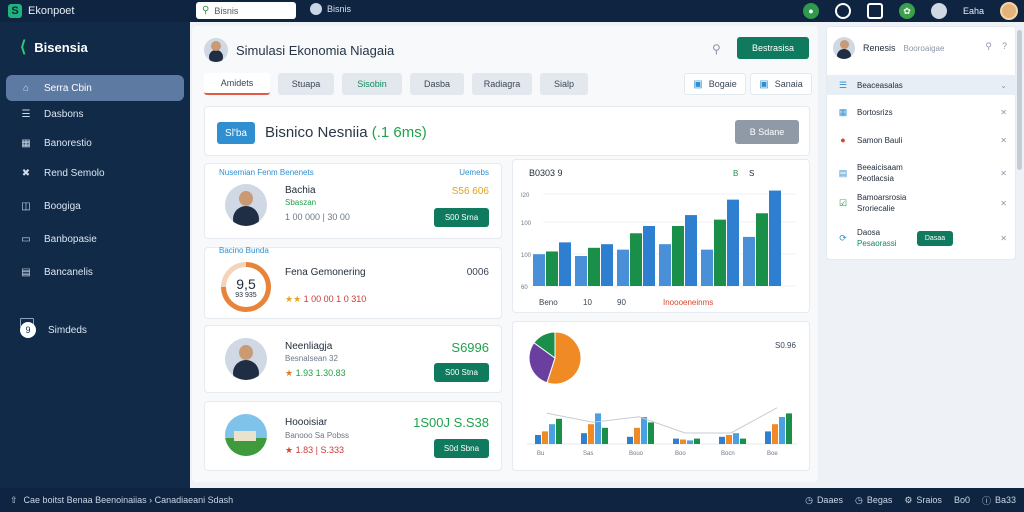  What do you see at coordinates (973, 11) in the screenshot?
I see `user-name: Eaha` at bounding box center [973, 11].